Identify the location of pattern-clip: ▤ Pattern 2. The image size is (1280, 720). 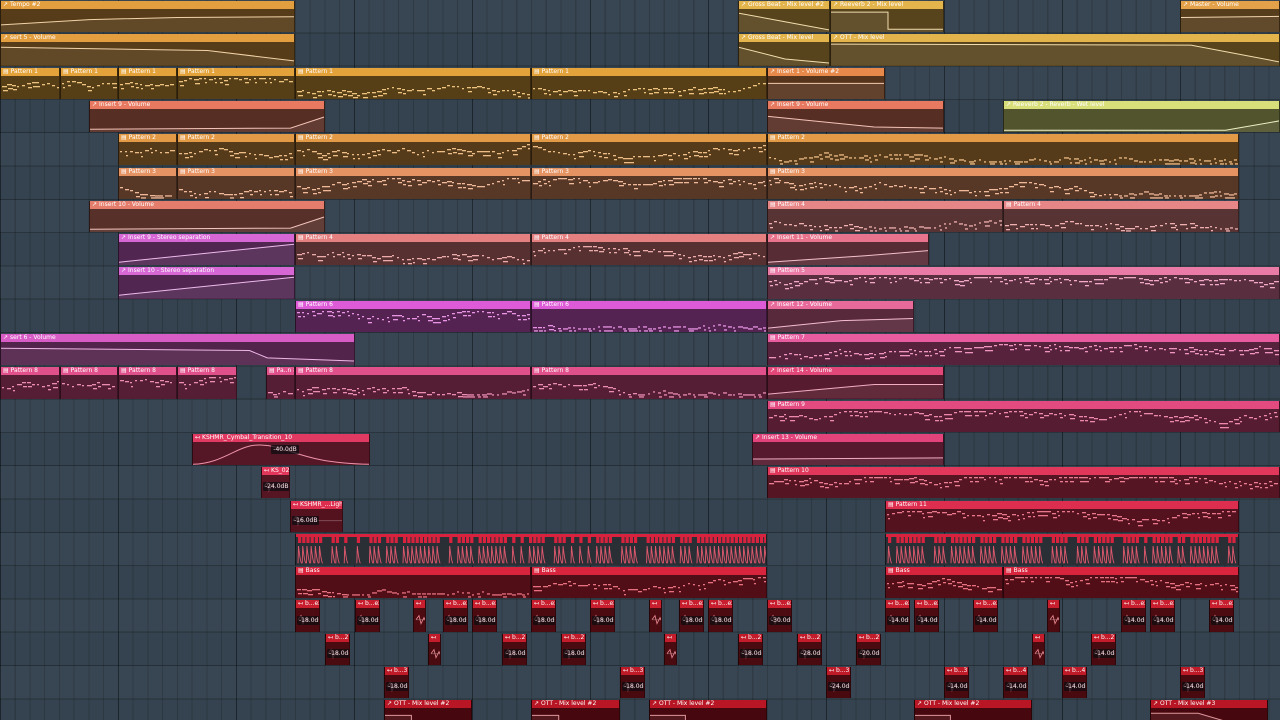
(147, 150).